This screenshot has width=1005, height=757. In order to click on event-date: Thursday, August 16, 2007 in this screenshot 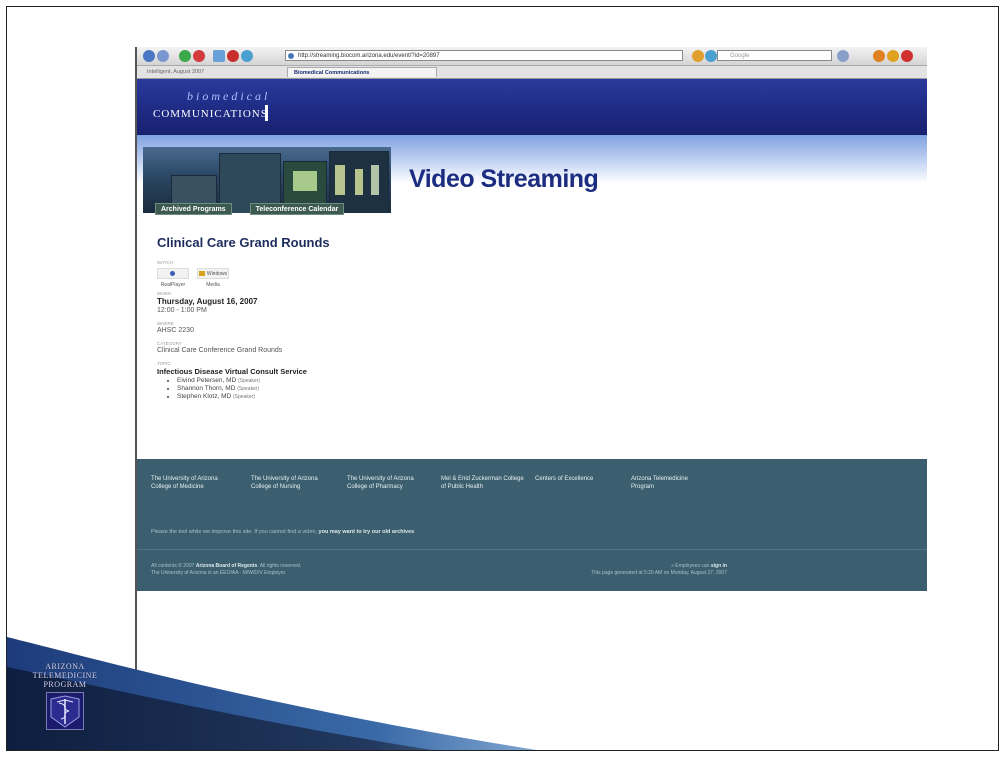, I will do `click(207, 301)`.